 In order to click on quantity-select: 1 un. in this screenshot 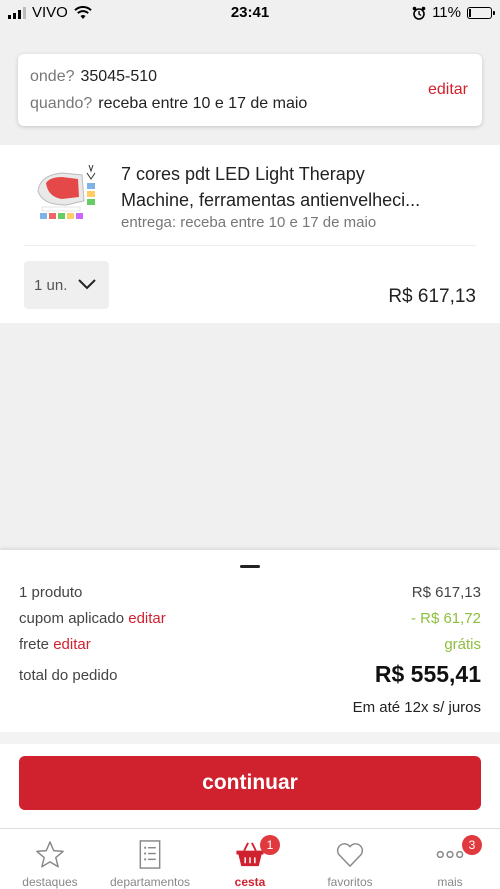, I will do `click(66, 285)`.